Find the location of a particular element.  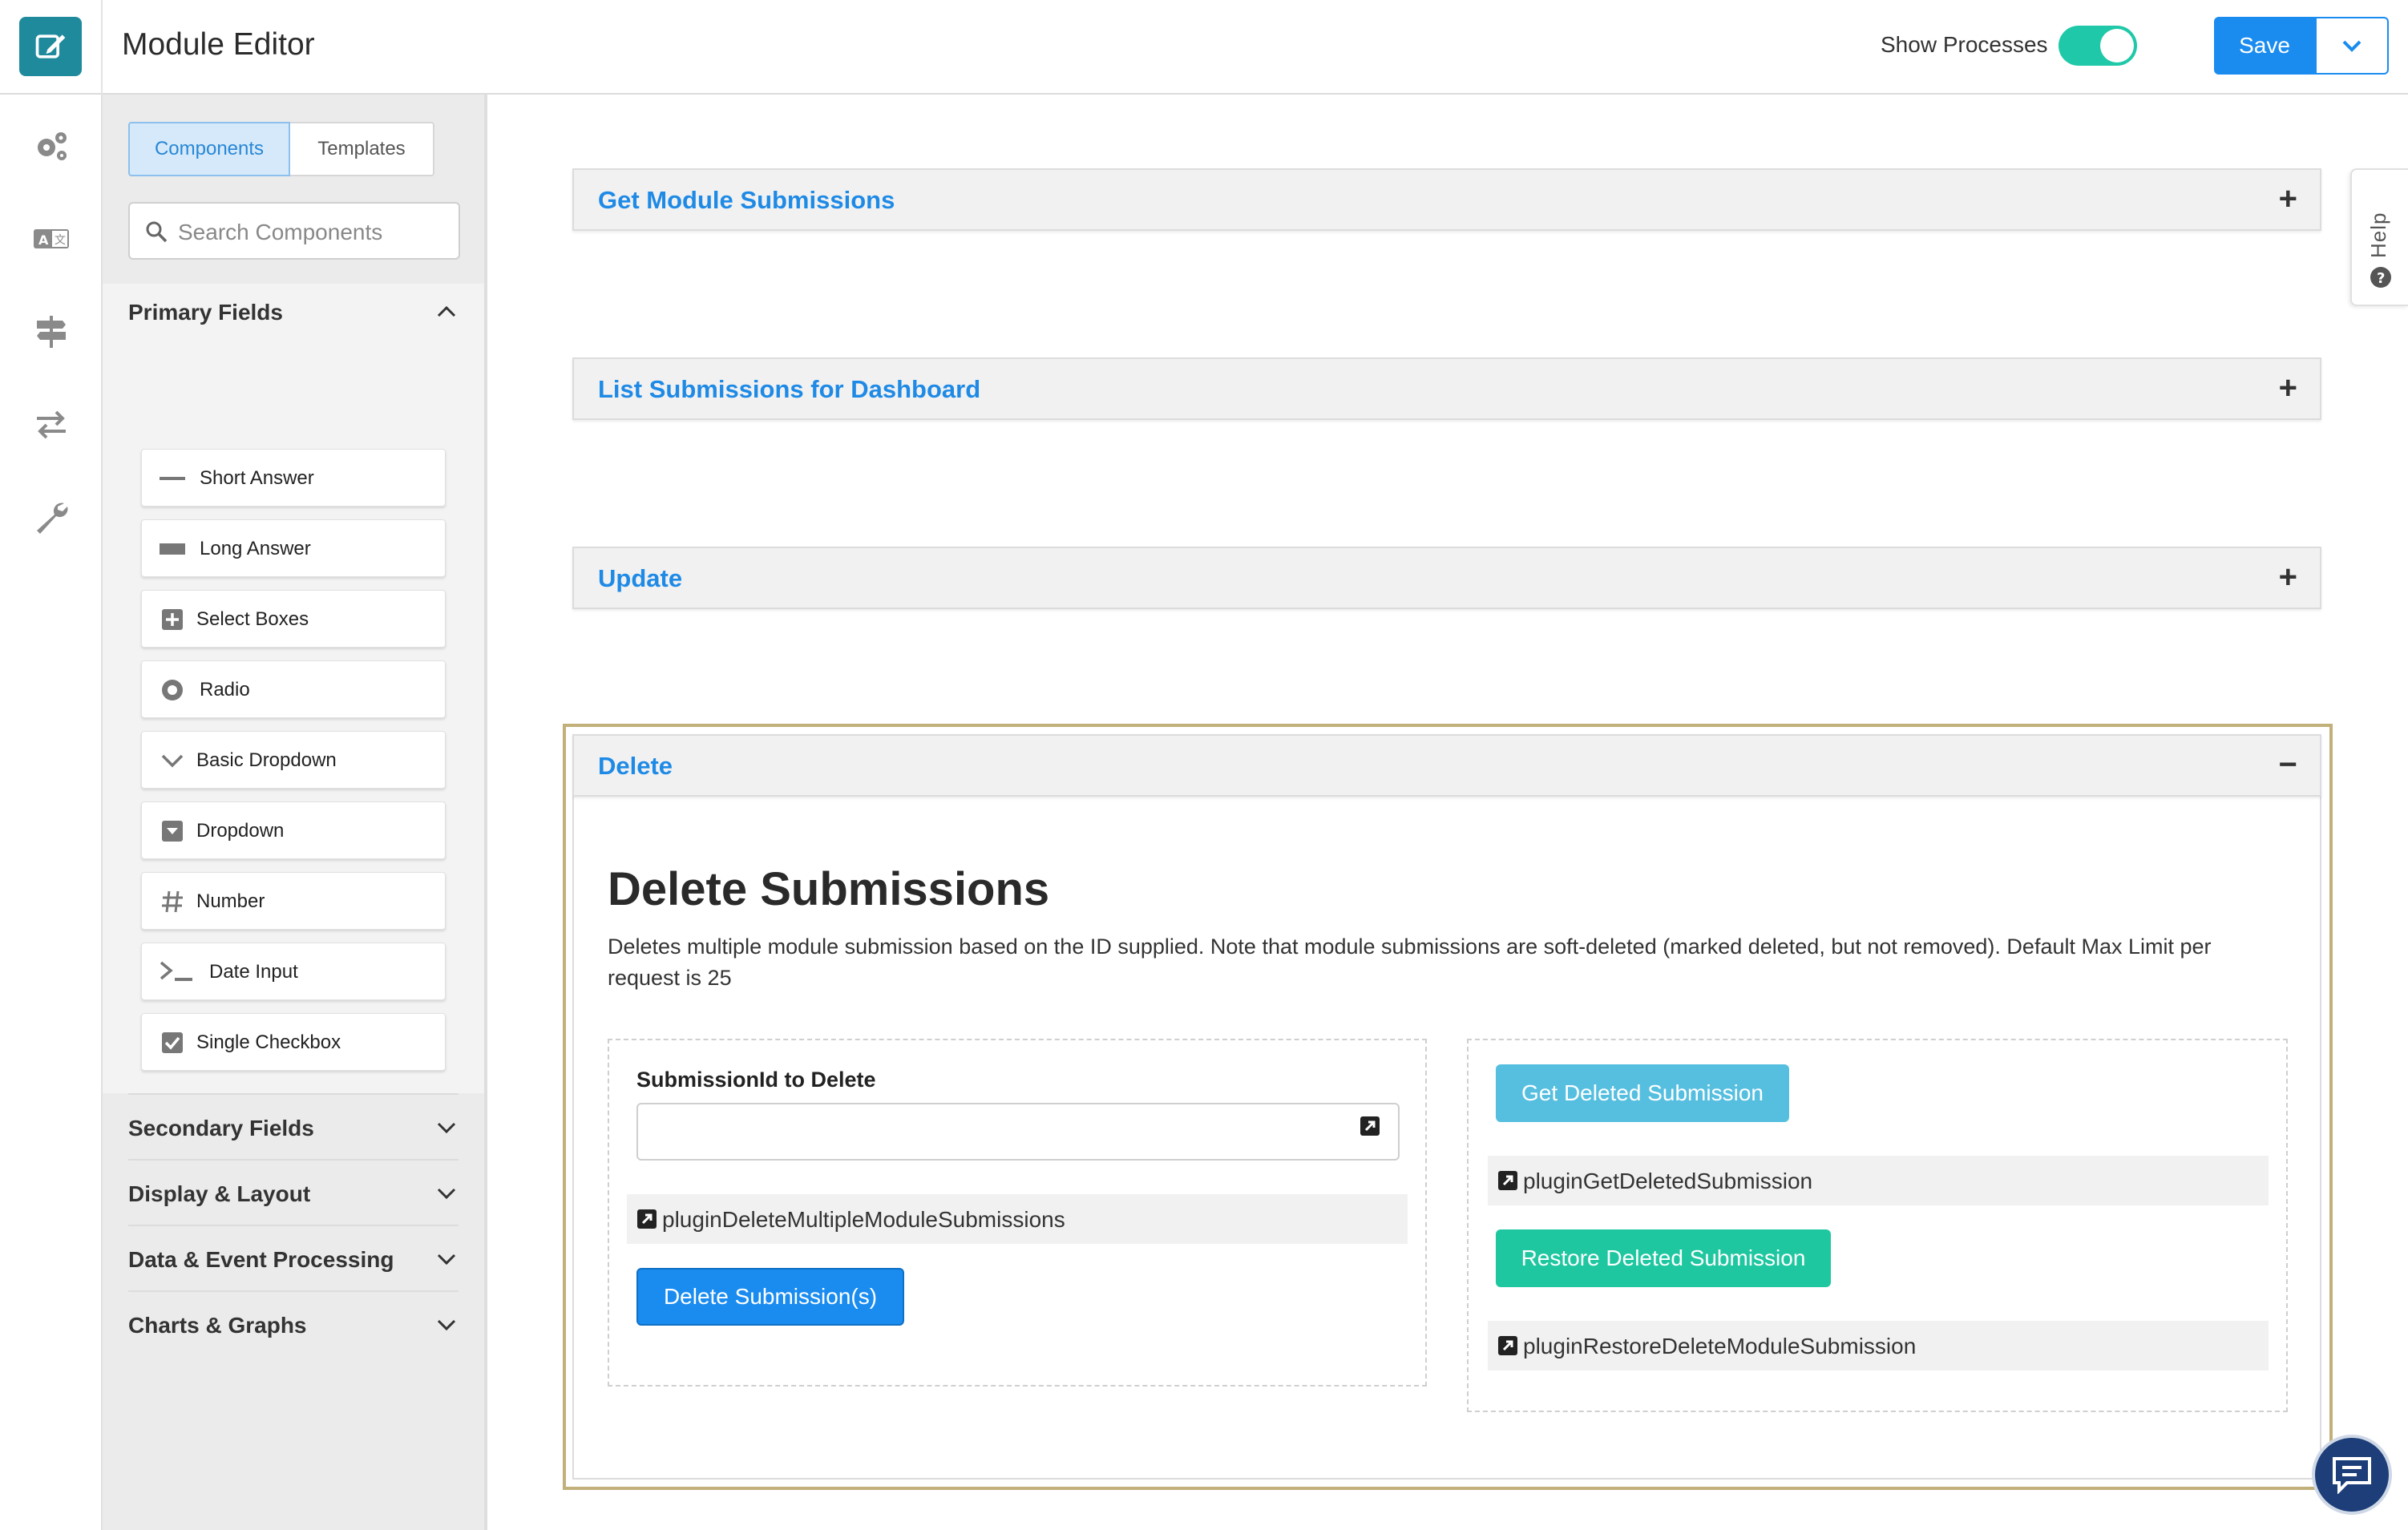

left-icon-rail: A文 is located at coordinates (51, 812).